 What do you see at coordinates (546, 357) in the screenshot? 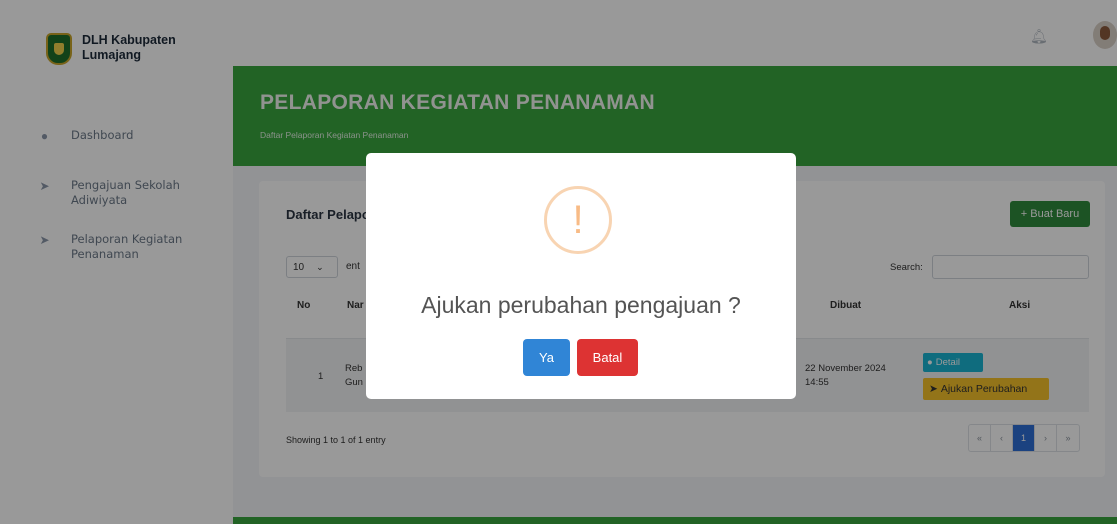
I see `confirm-button: Ya` at bounding box center [546, 357].